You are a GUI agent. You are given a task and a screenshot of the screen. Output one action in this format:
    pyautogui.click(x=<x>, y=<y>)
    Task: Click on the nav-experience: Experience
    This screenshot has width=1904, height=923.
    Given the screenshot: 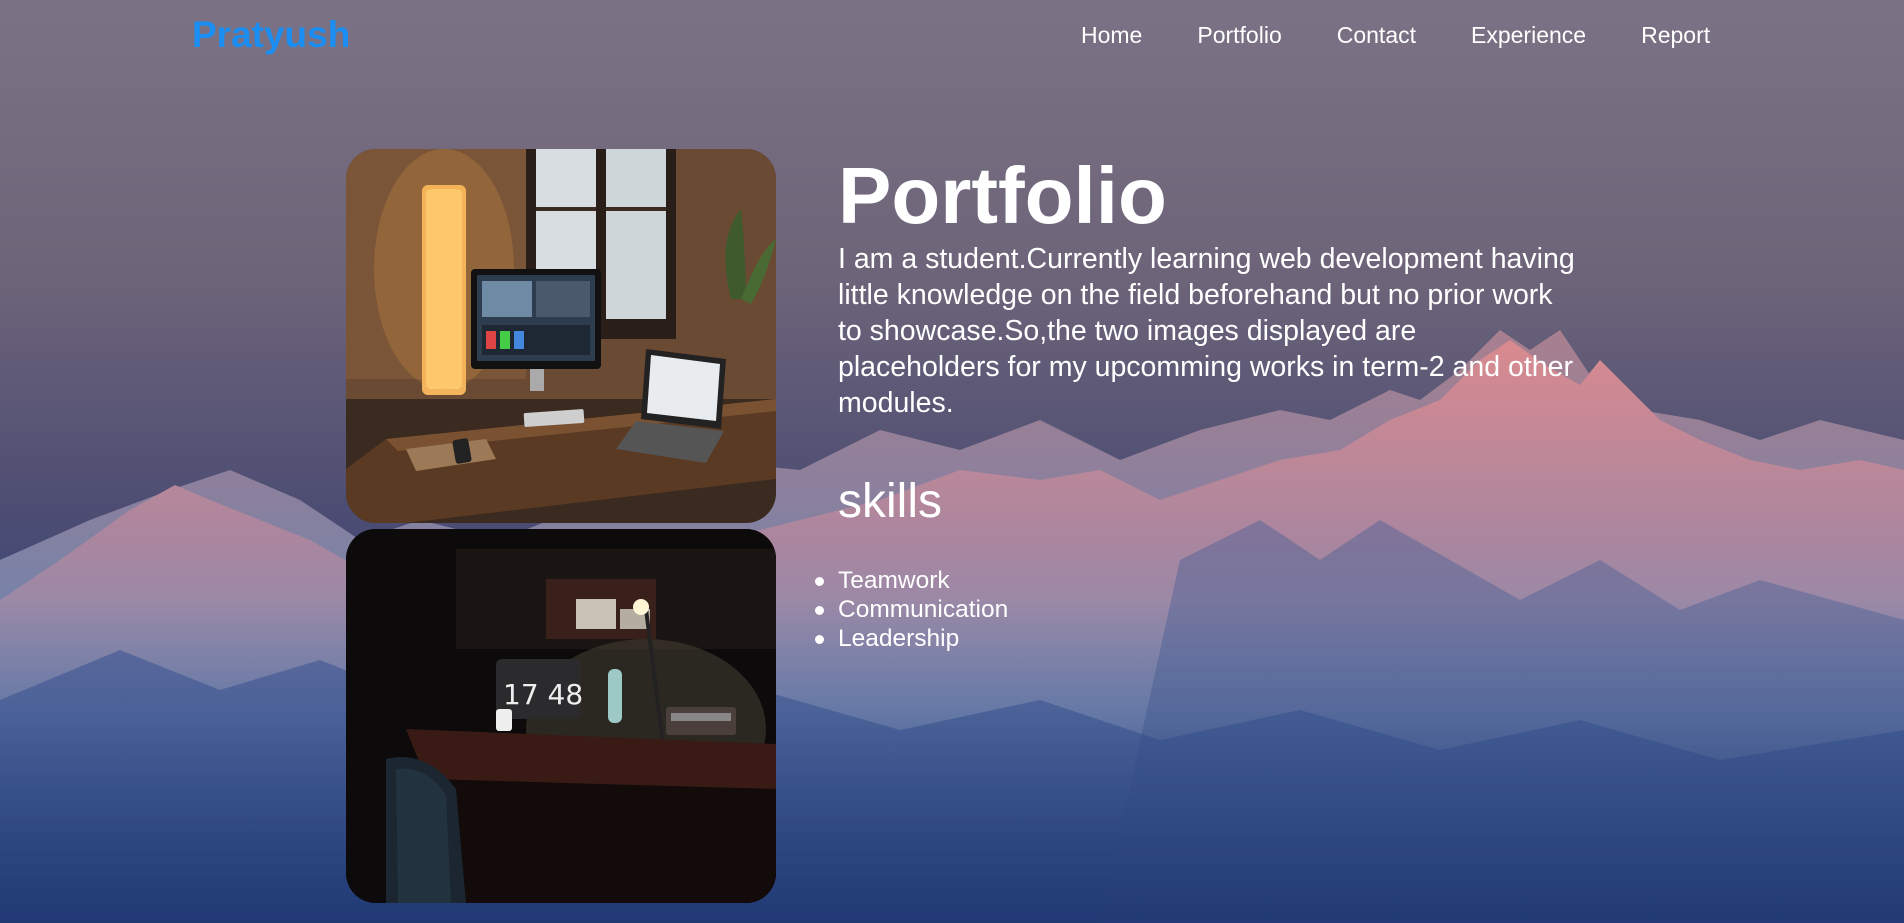 What is the action you would take?
    pyautogui.click(x=1528, y=35)
    